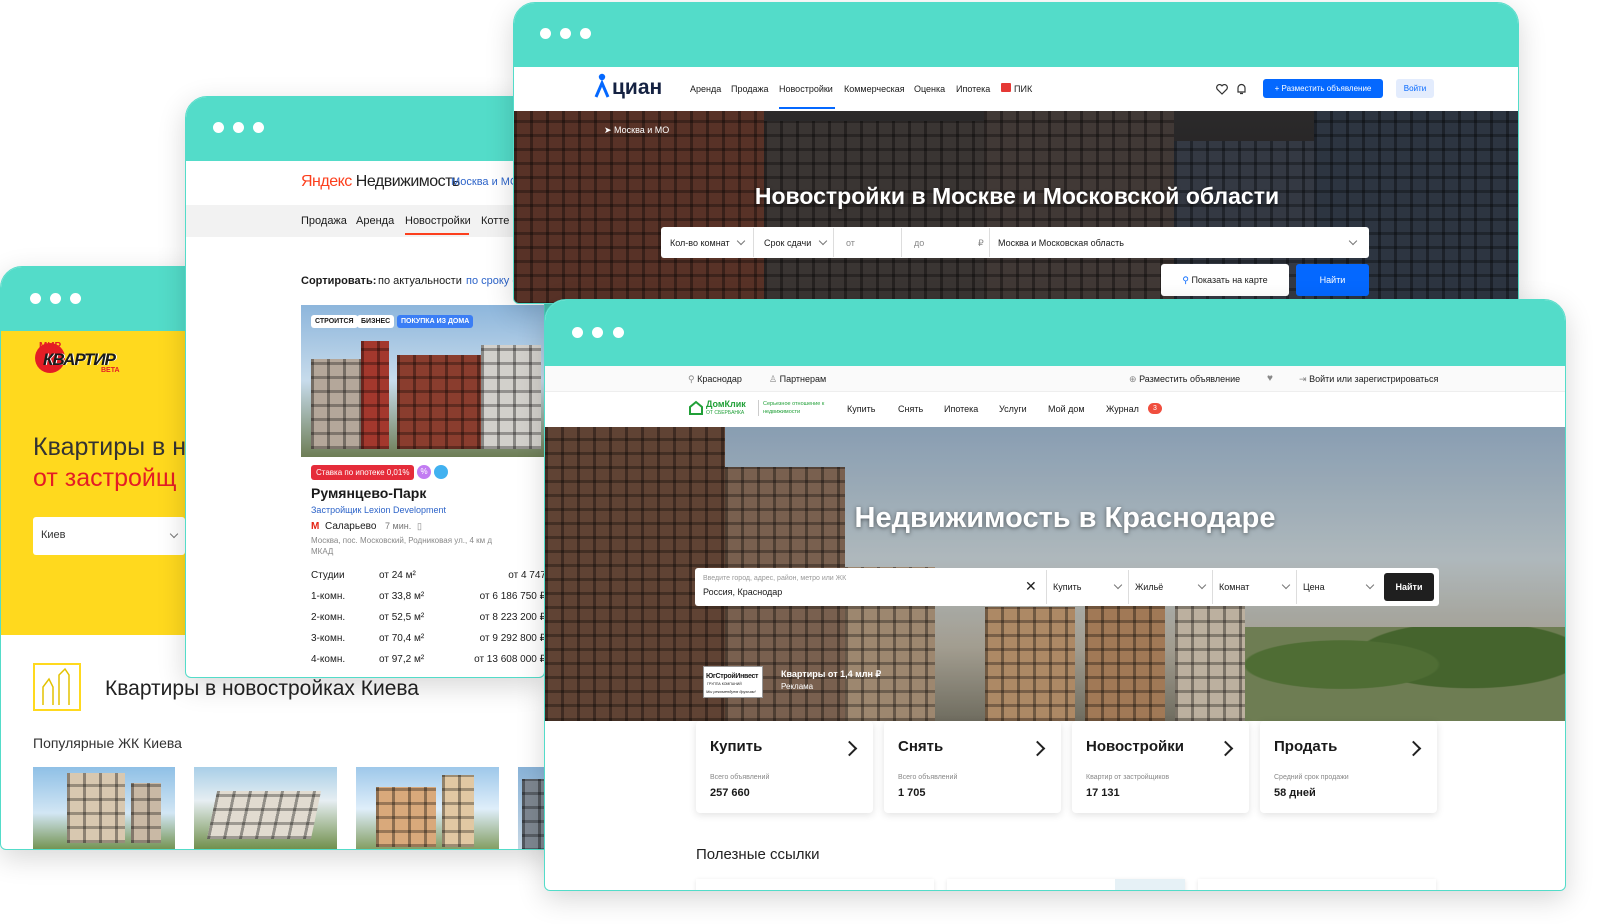  What do you see at coordinates (378, 510) in the screenshot?
I see `developer-link: Застройщик Lexion Development` at bounding box center [378, 510].